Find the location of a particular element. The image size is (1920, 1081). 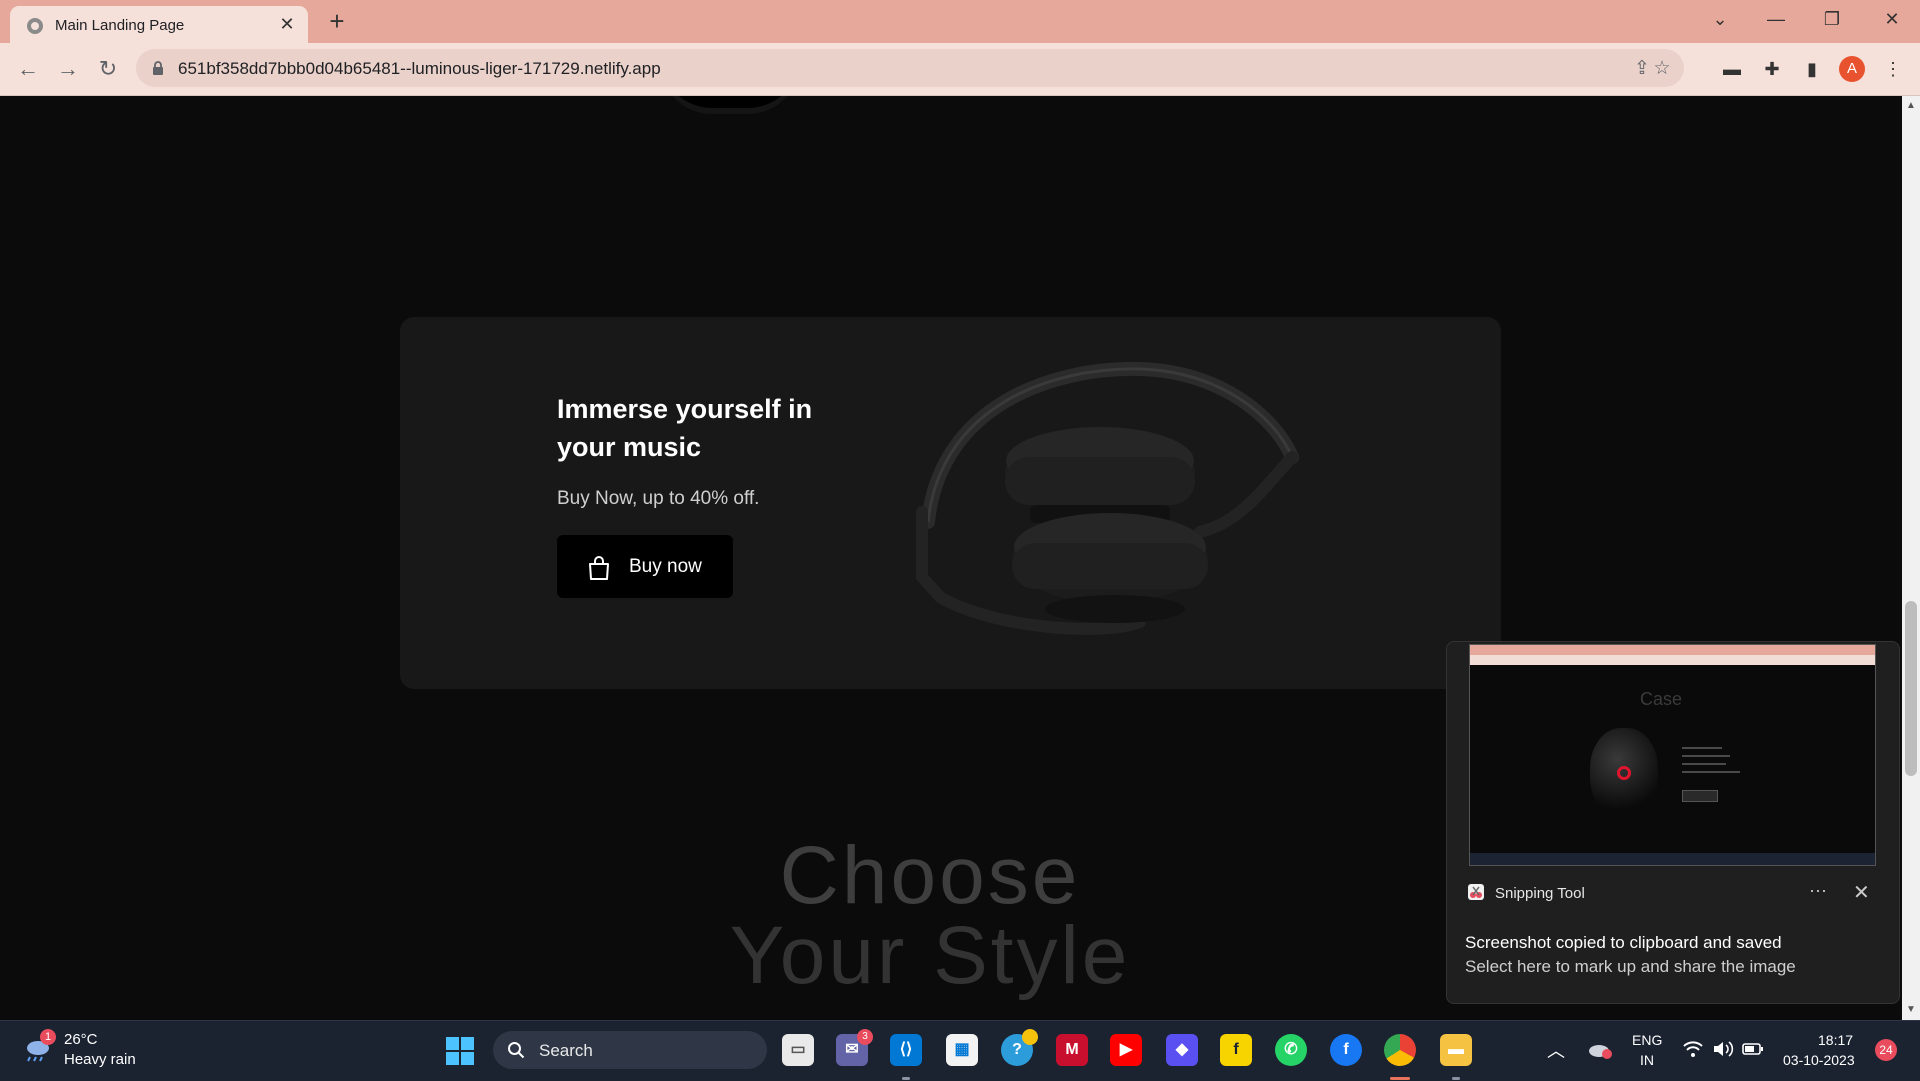

reload-icon: ↻ is located at coordinates (108, 69).